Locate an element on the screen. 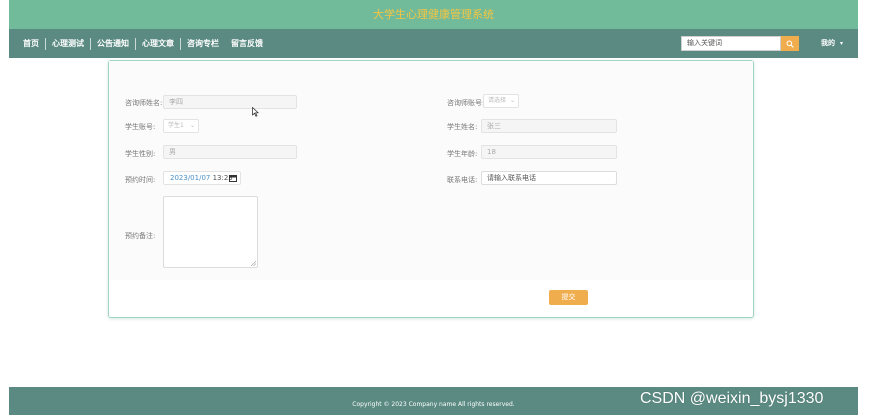 This screenshot has width=887, height=420. nav-item-feedback: 留言反馈 is located at coordinates (247, 43).